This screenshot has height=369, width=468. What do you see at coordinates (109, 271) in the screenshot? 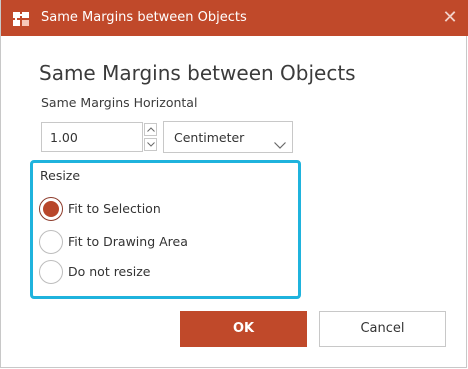
I see `radio-label: Do not resize` at bounding box center [109, 271].